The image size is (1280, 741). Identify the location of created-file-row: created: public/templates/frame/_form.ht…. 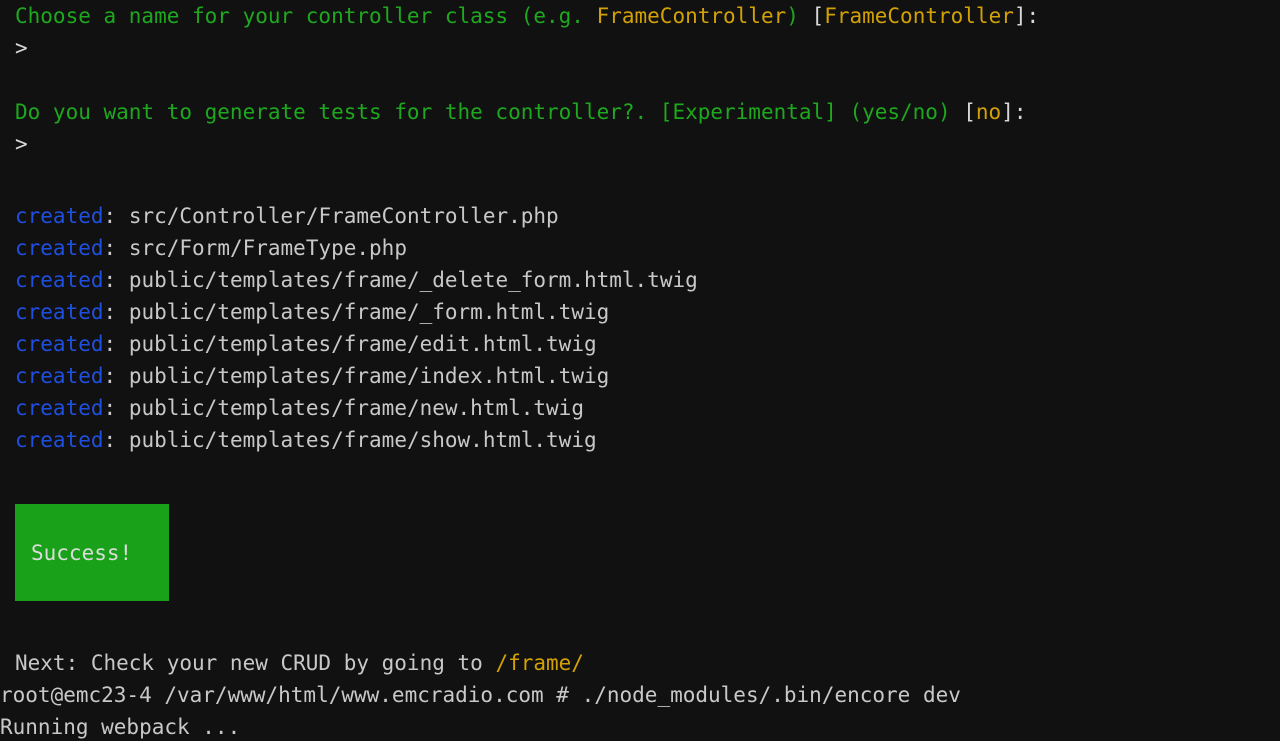
(640, 312).